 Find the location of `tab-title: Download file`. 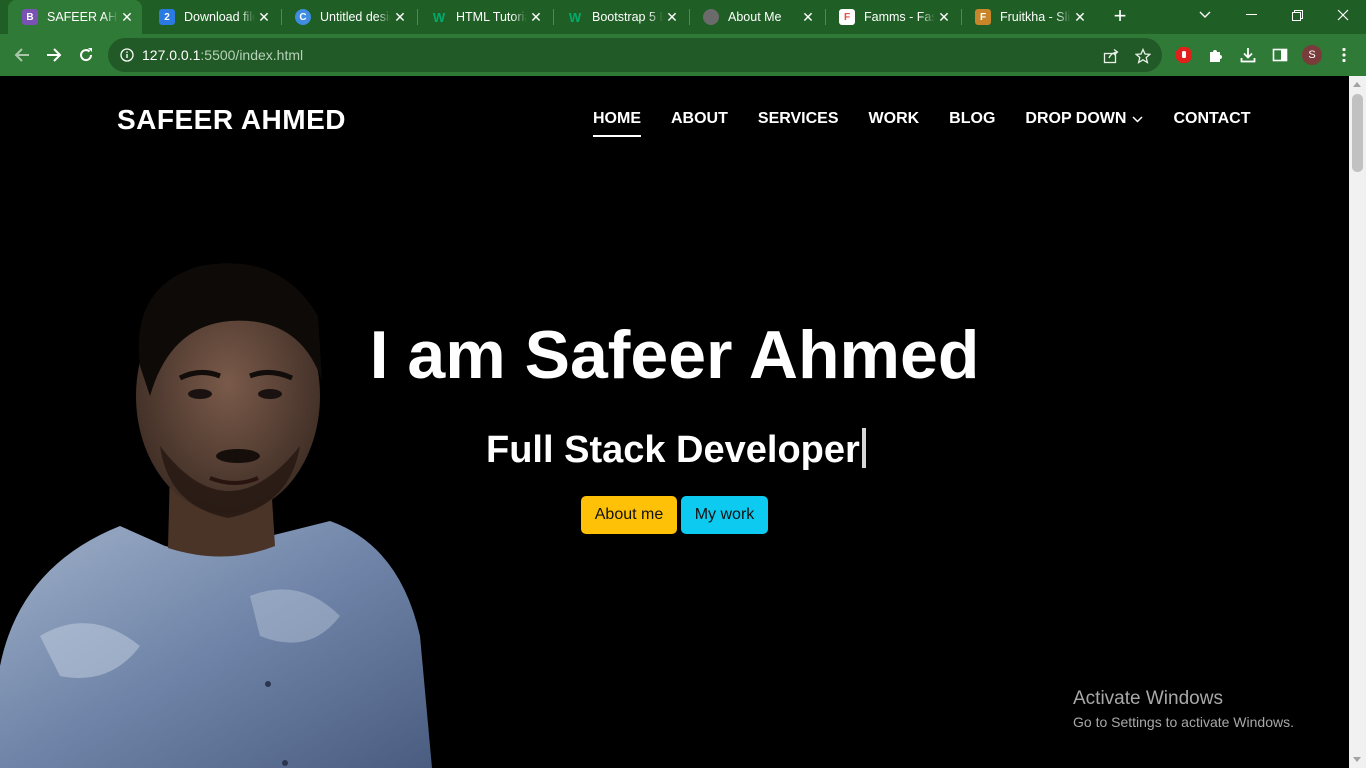

tab-title: Download file is located at coordinates (219, 17).